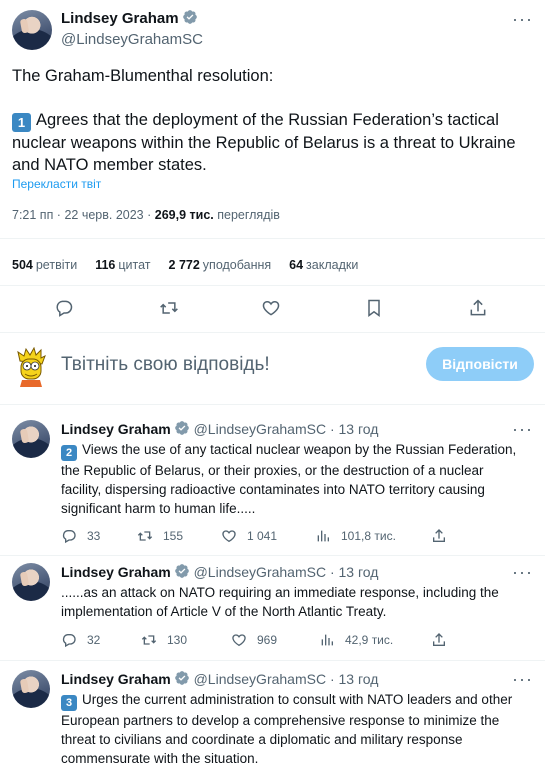  What do you see at coordinates (165, 365) in the screenshot?
I see `reply-input: Твітніть свою відповідь!` at bounding box center [165, 365].